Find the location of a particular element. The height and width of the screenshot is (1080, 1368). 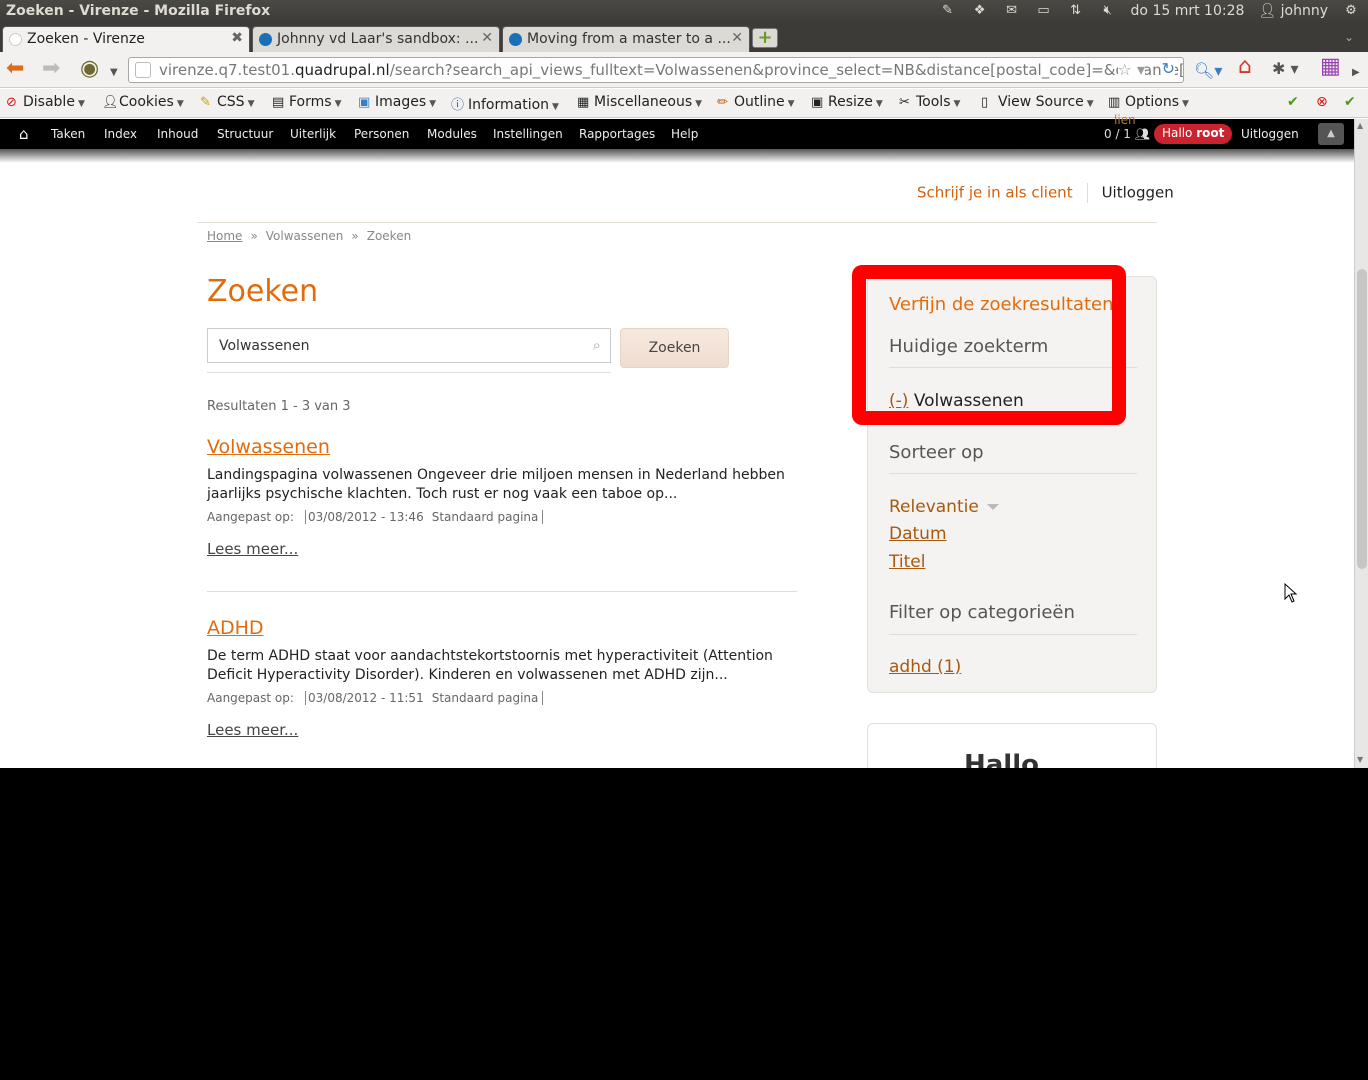

miscellaneous-menu: ▦ Miscellaneous ▼ is located at coordinates (639, 102).